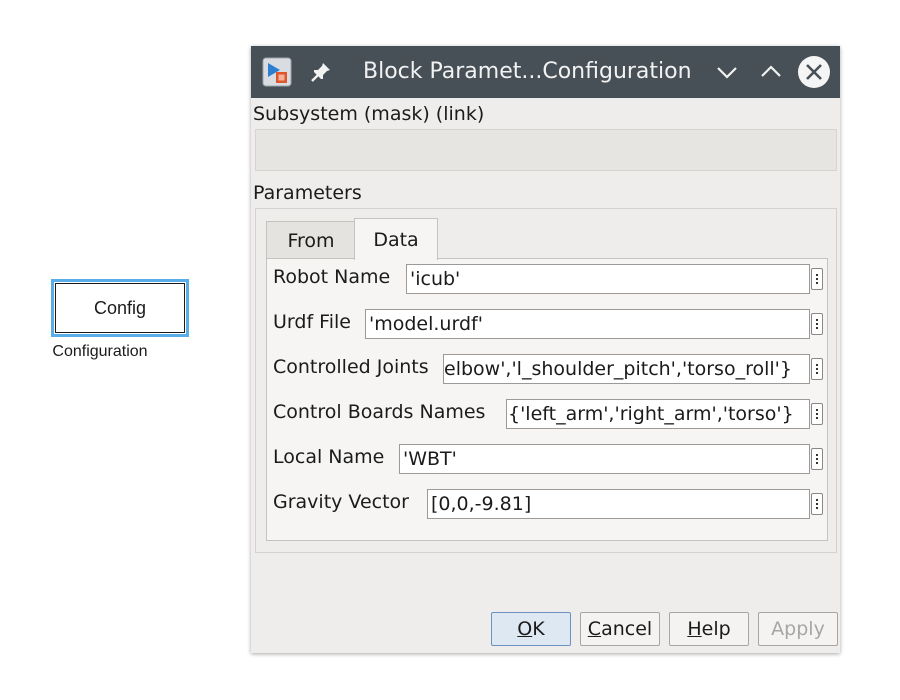 The image size is (900, 700). What do you see at coordinates (341, 502) in the screenshot?
I see `gravity-vector-label: Gravity Vector` at bounding box center [341, 502].